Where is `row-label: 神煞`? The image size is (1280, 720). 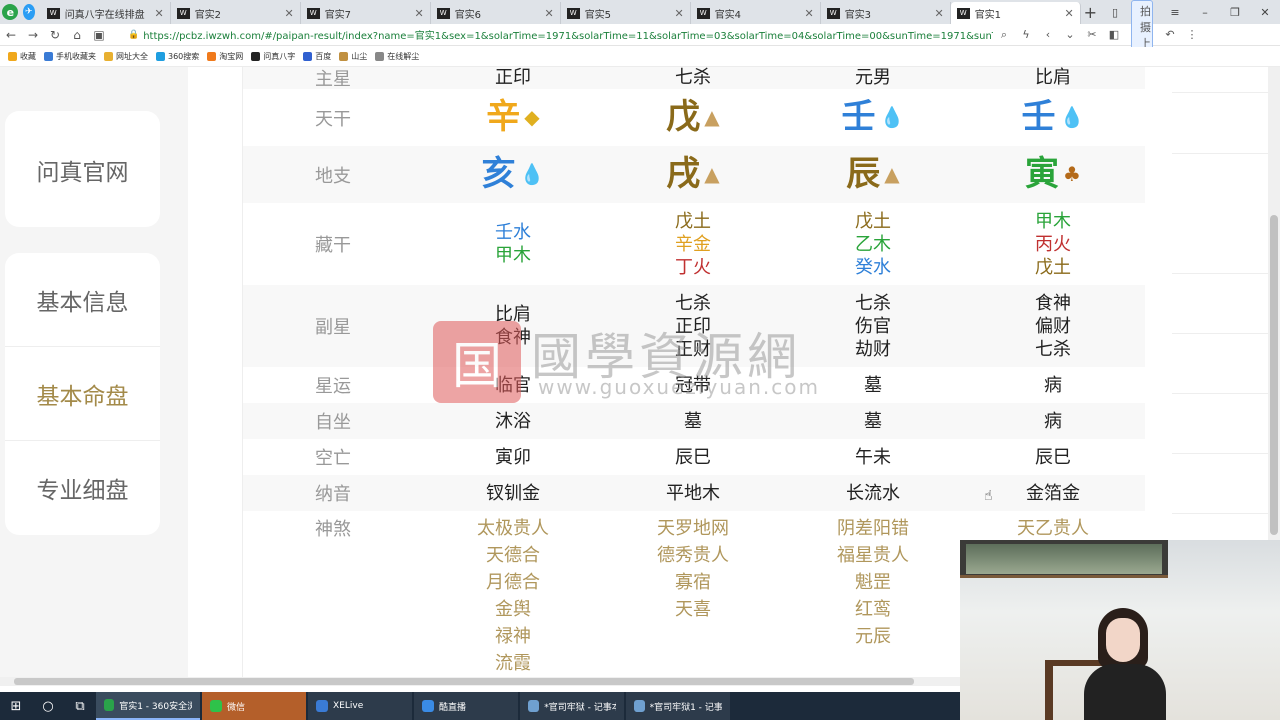 row-label: 神煞 is located at coordinates (333, 529).